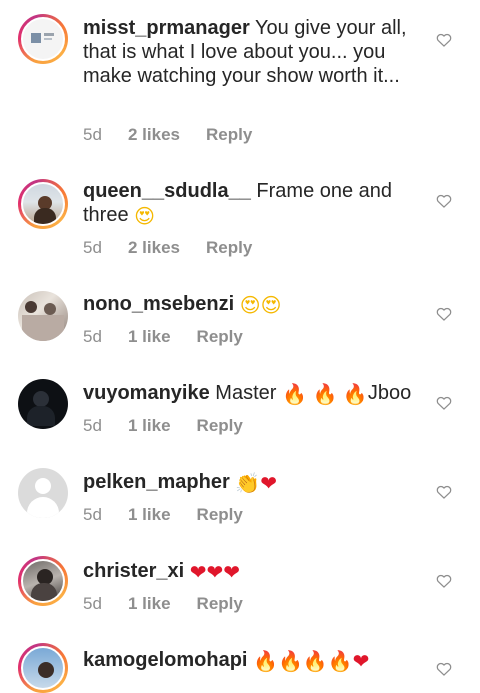 This screenshot has height=693, width=480. I want to click on comment-username: kamogelomohapi, so click(165, 660).